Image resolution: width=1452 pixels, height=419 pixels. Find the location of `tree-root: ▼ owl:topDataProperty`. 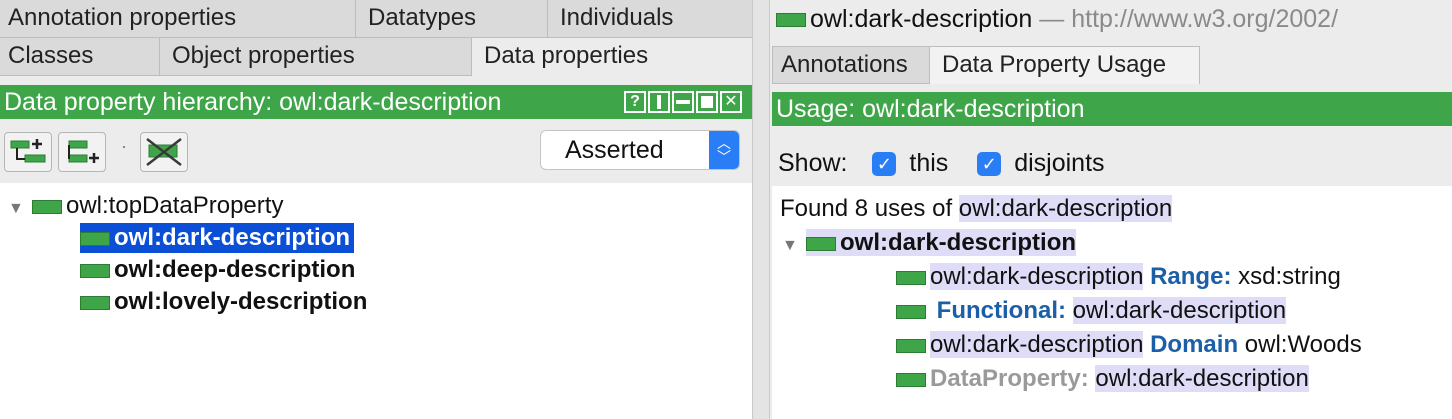

tree-root: ▼ owl:topDataProperty is located at coordinates (145, 207).